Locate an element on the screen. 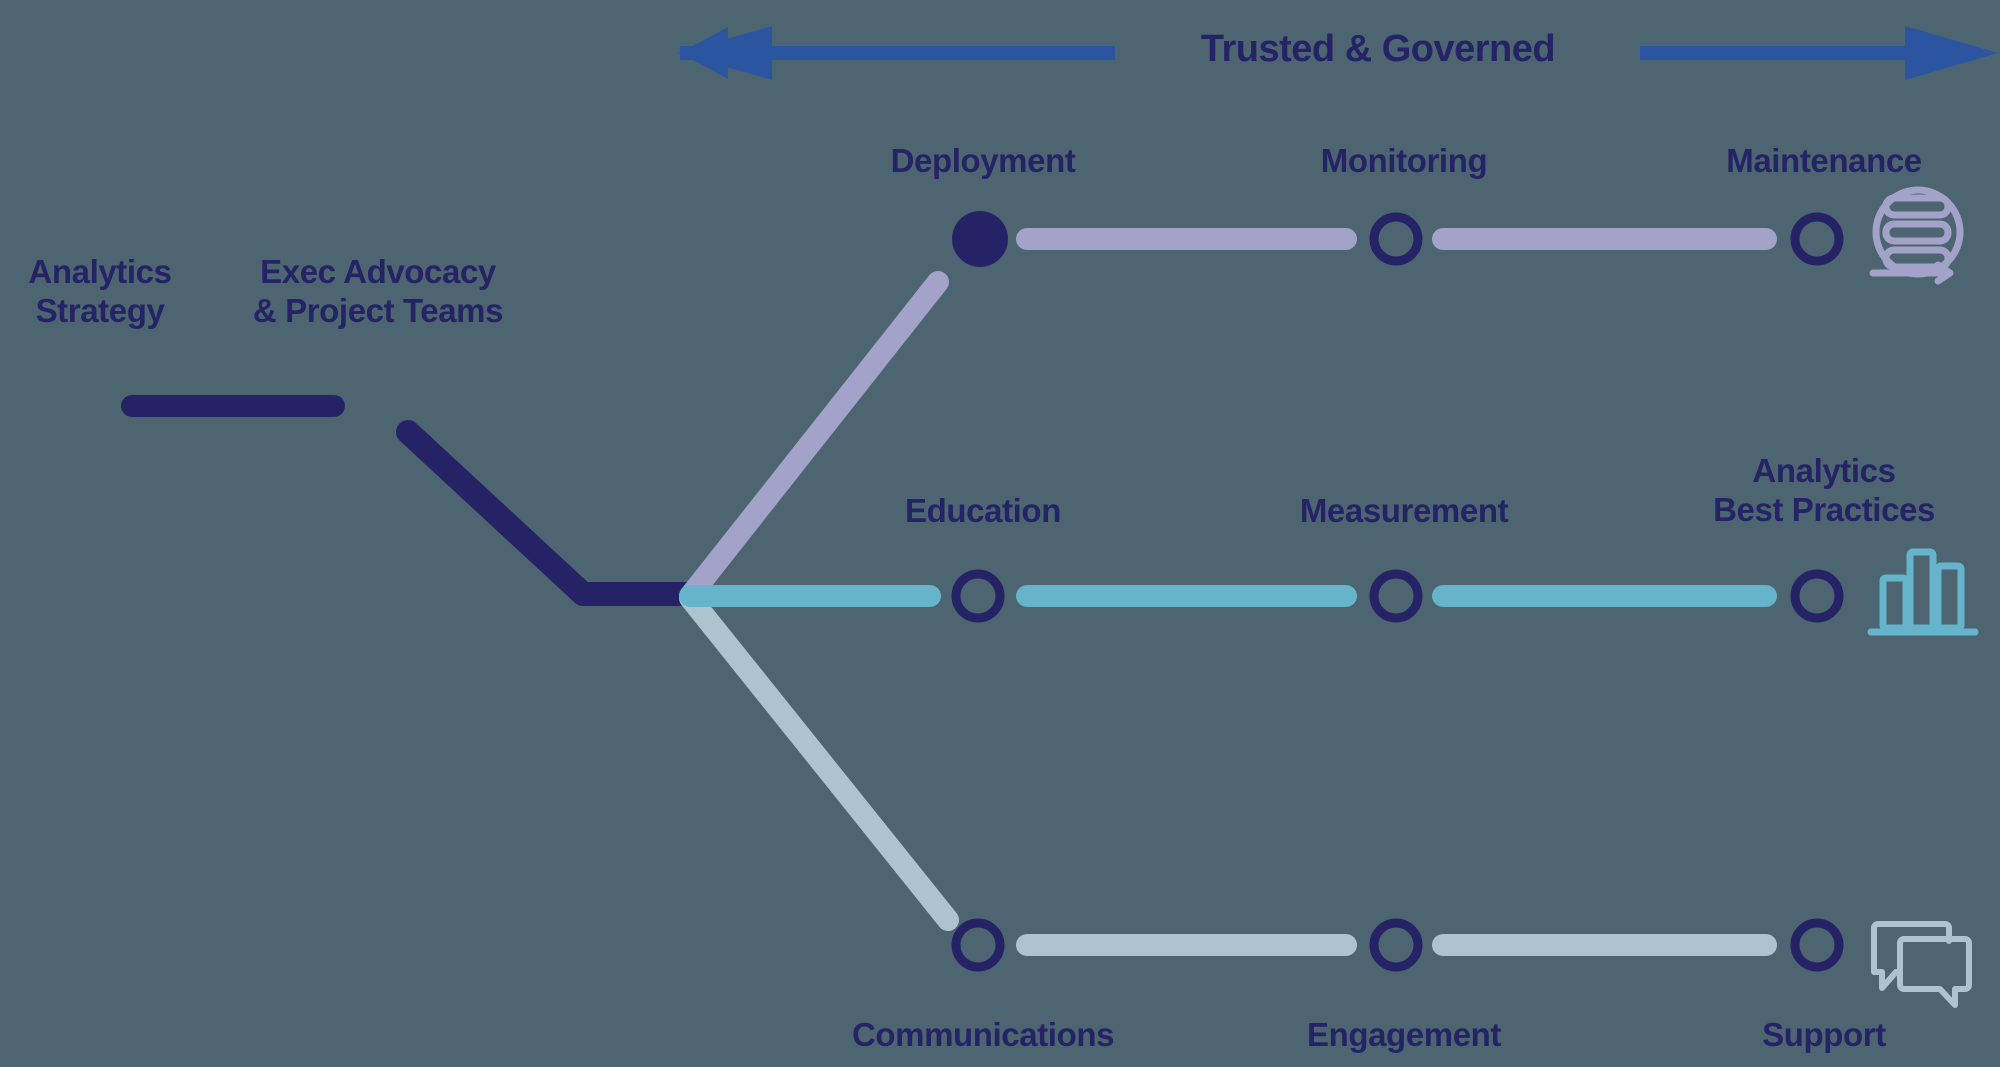  node-engagement is located at coordinates (1396, 945).